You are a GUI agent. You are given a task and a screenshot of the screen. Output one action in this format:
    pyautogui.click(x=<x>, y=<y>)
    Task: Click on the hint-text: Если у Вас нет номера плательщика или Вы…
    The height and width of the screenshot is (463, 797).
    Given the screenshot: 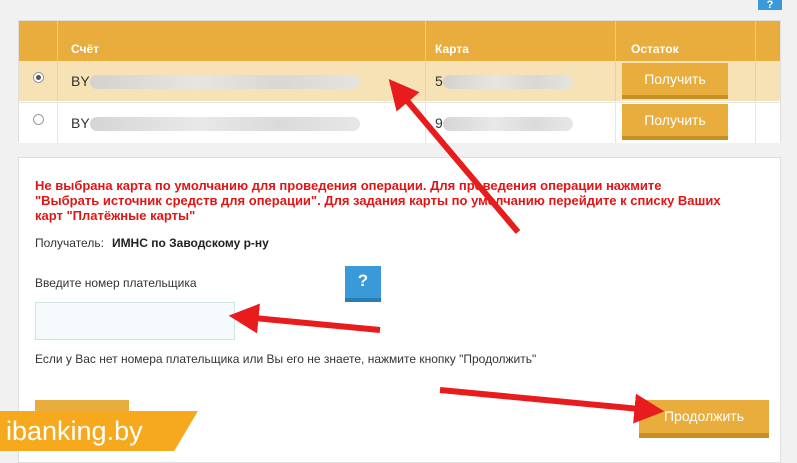 What is the action you would take?
    pyautogui.click(x=286, y=359)
    